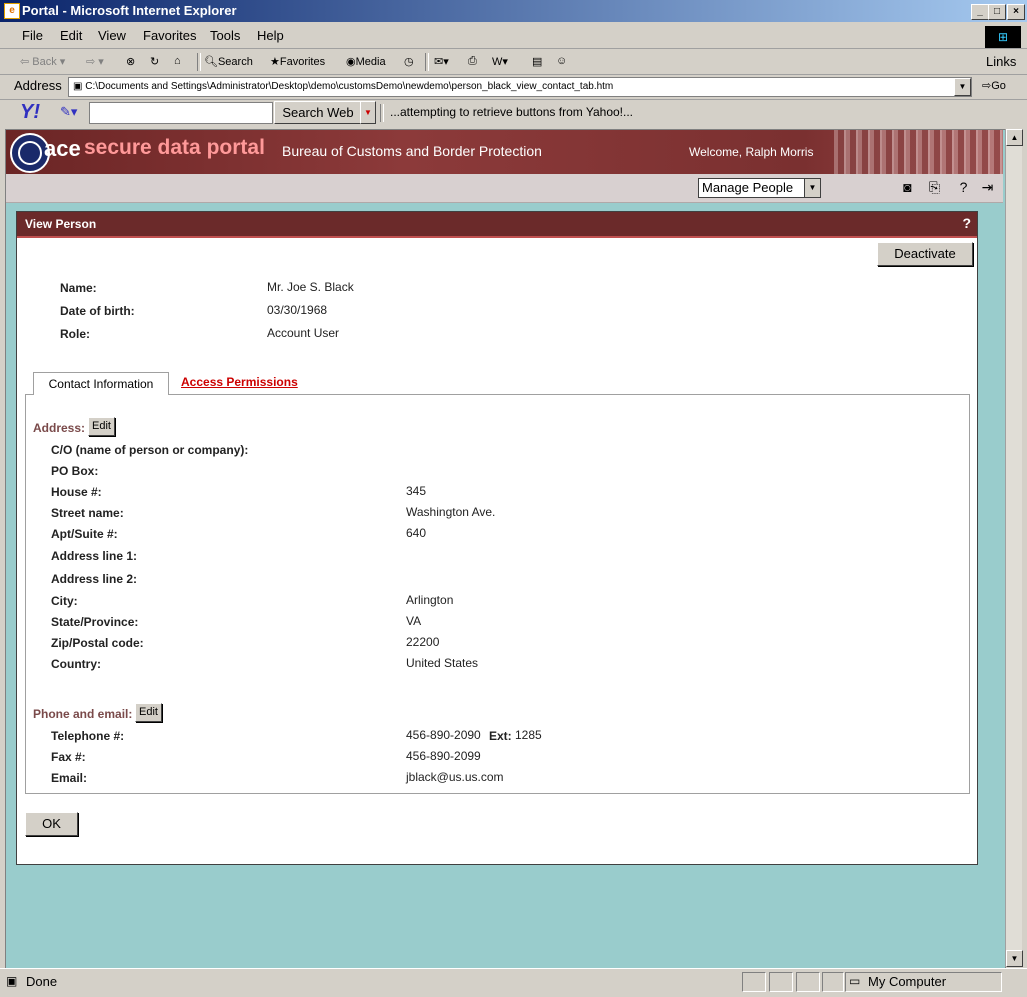  I want to click on address-field-label: Address line 1:, so click(94, 556).